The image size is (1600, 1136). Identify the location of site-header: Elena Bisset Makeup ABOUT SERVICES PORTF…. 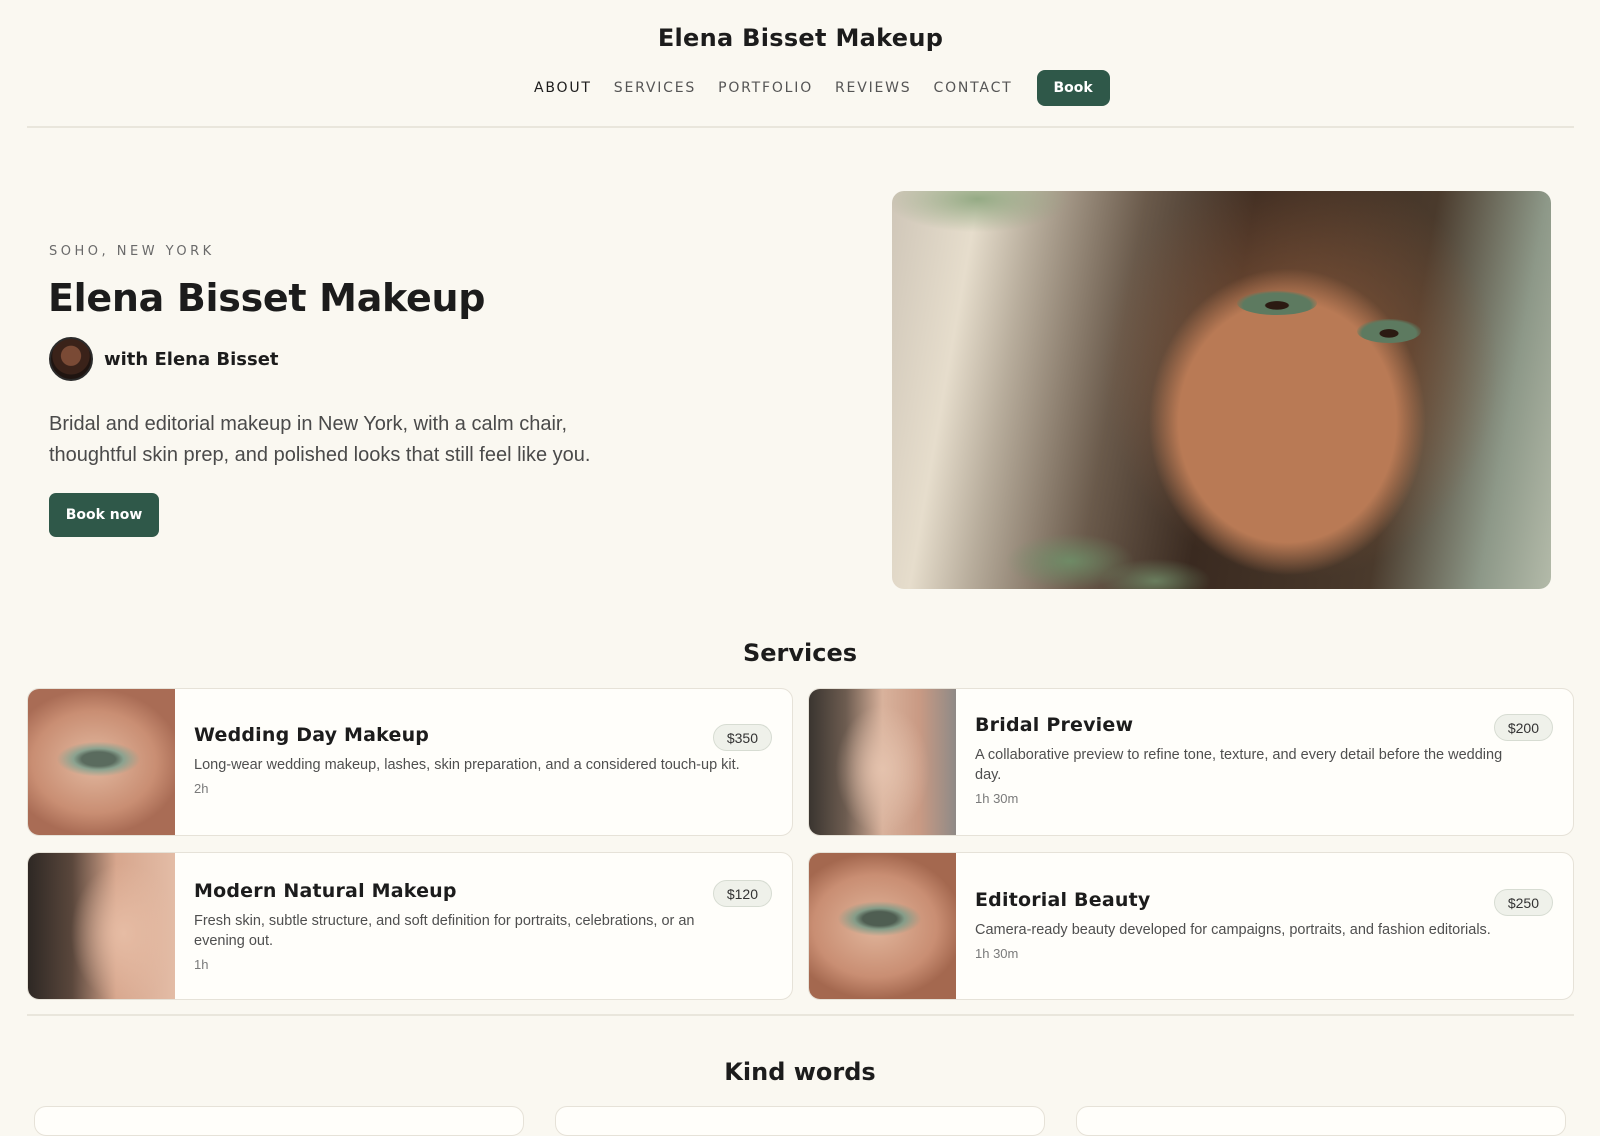
(800, 64).